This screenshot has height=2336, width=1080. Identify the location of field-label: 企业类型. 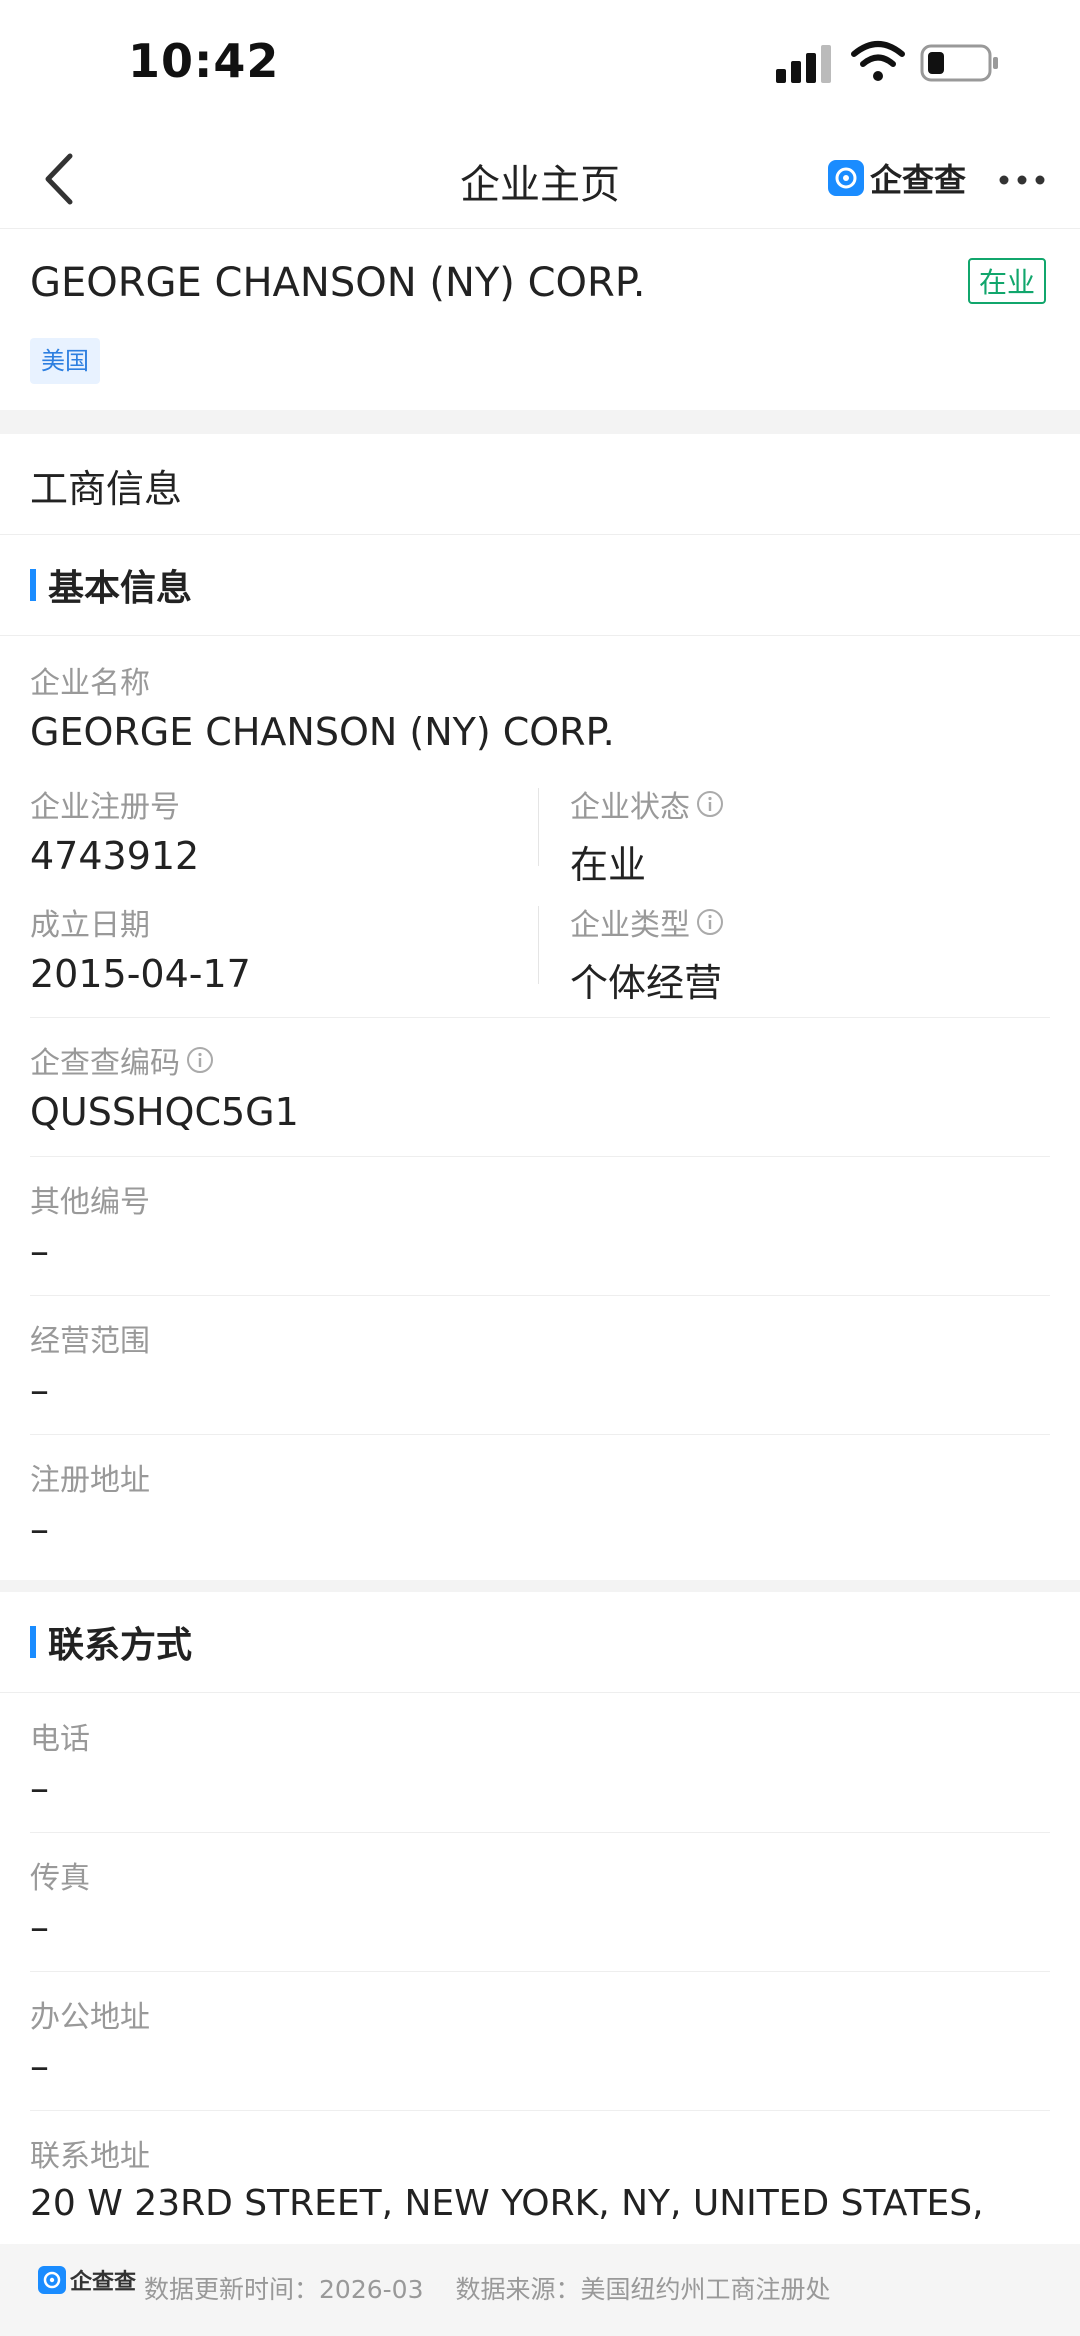
(630, 925).